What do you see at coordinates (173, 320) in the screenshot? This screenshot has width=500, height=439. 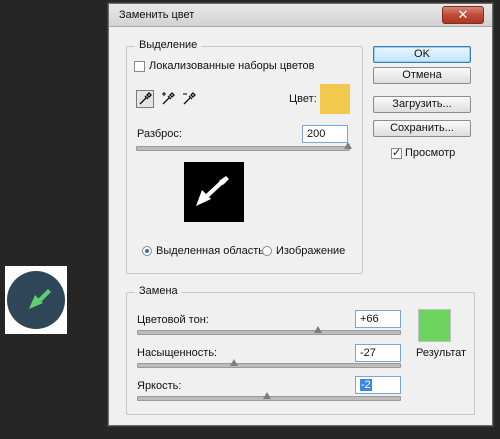 I see `hue-label: Цветовой тон:` at bounding box center [173, 320].